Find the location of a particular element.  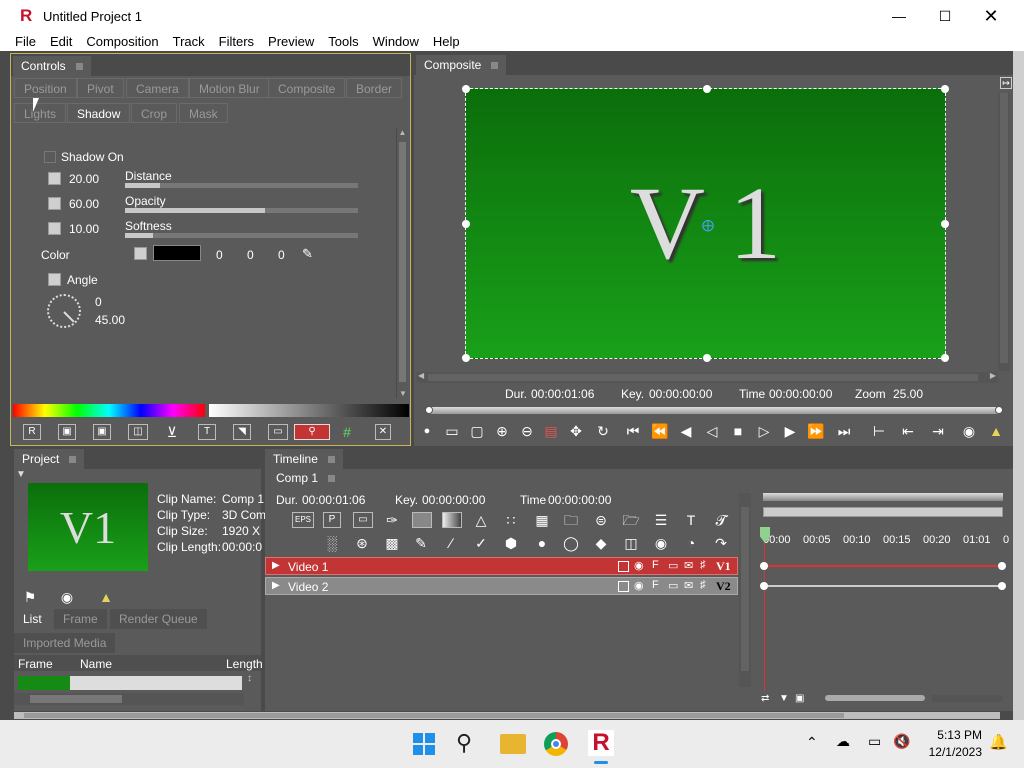

photo-icon: P is located at coordinates (332, 520).